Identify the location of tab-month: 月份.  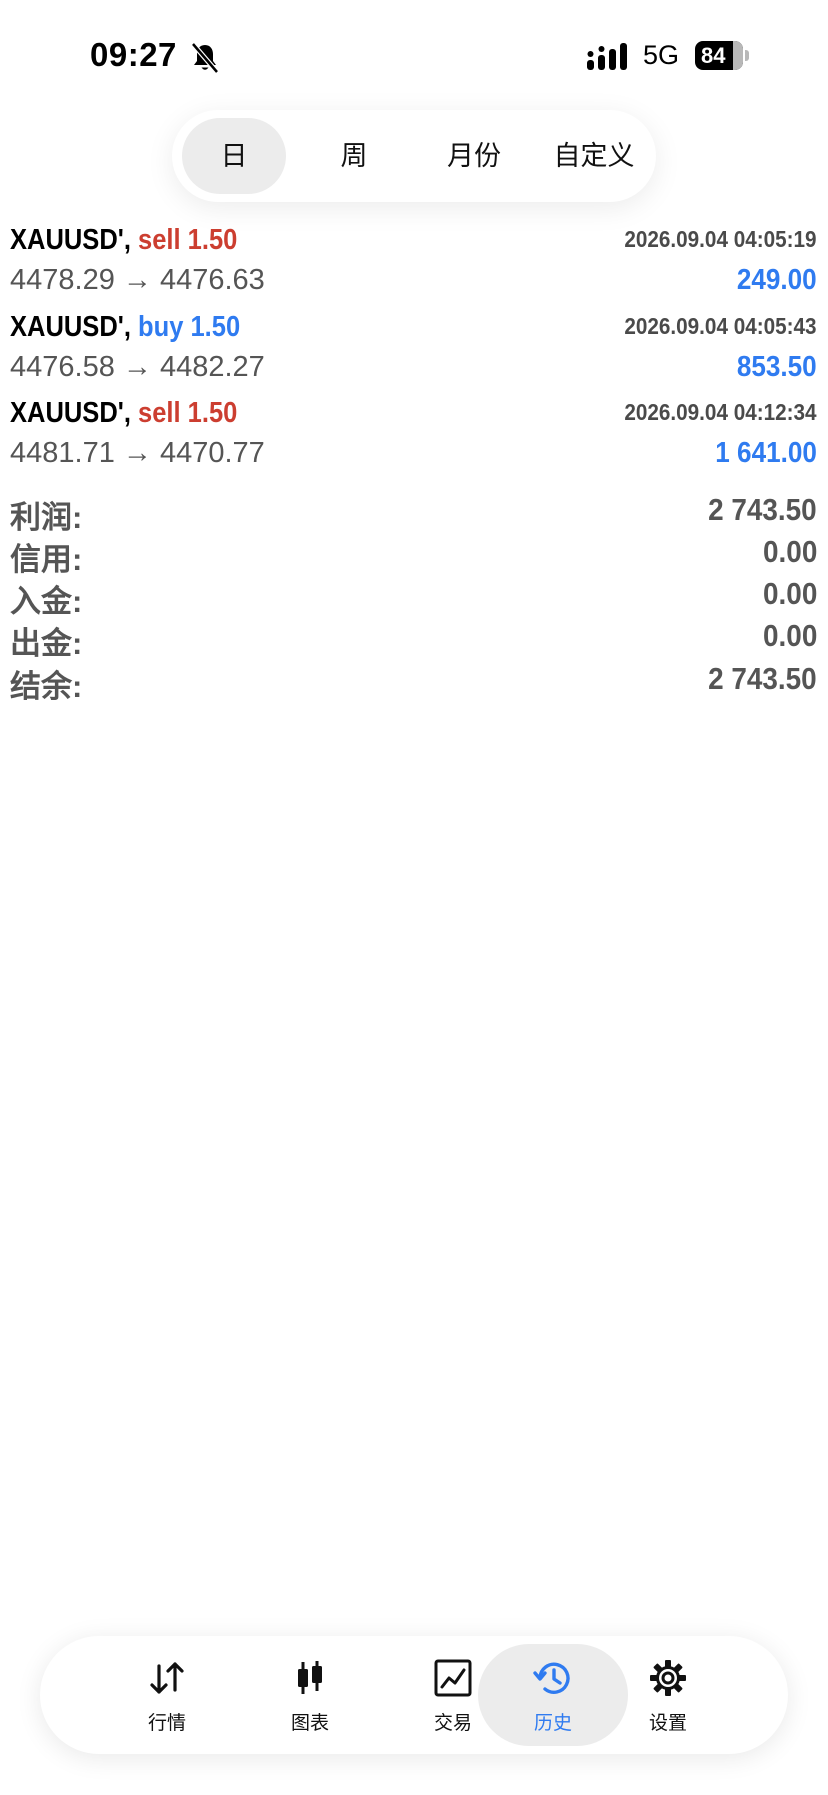
(474, 156).